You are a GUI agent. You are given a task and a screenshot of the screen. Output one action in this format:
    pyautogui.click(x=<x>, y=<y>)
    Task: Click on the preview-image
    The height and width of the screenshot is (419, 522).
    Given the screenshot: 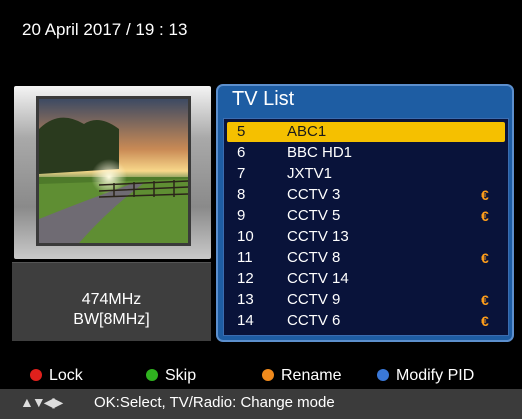 What is the action you would take?
    pyautogui.click(x=113, y=171)
    